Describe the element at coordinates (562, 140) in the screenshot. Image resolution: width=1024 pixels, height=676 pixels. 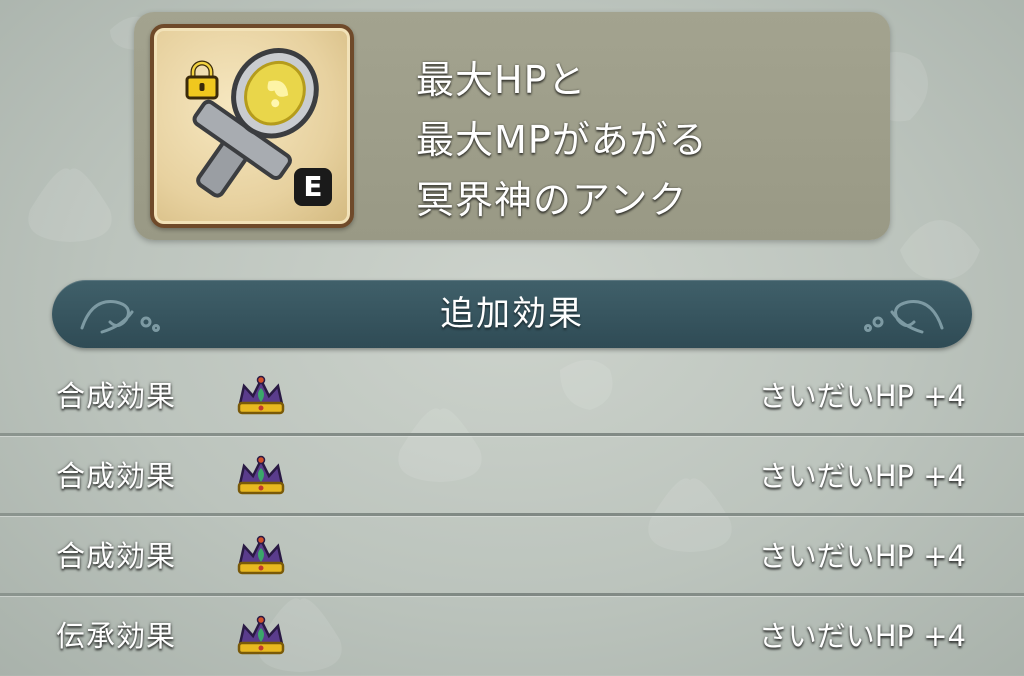
I see `item-description-line-2: 最大MPがあがる` at that location.